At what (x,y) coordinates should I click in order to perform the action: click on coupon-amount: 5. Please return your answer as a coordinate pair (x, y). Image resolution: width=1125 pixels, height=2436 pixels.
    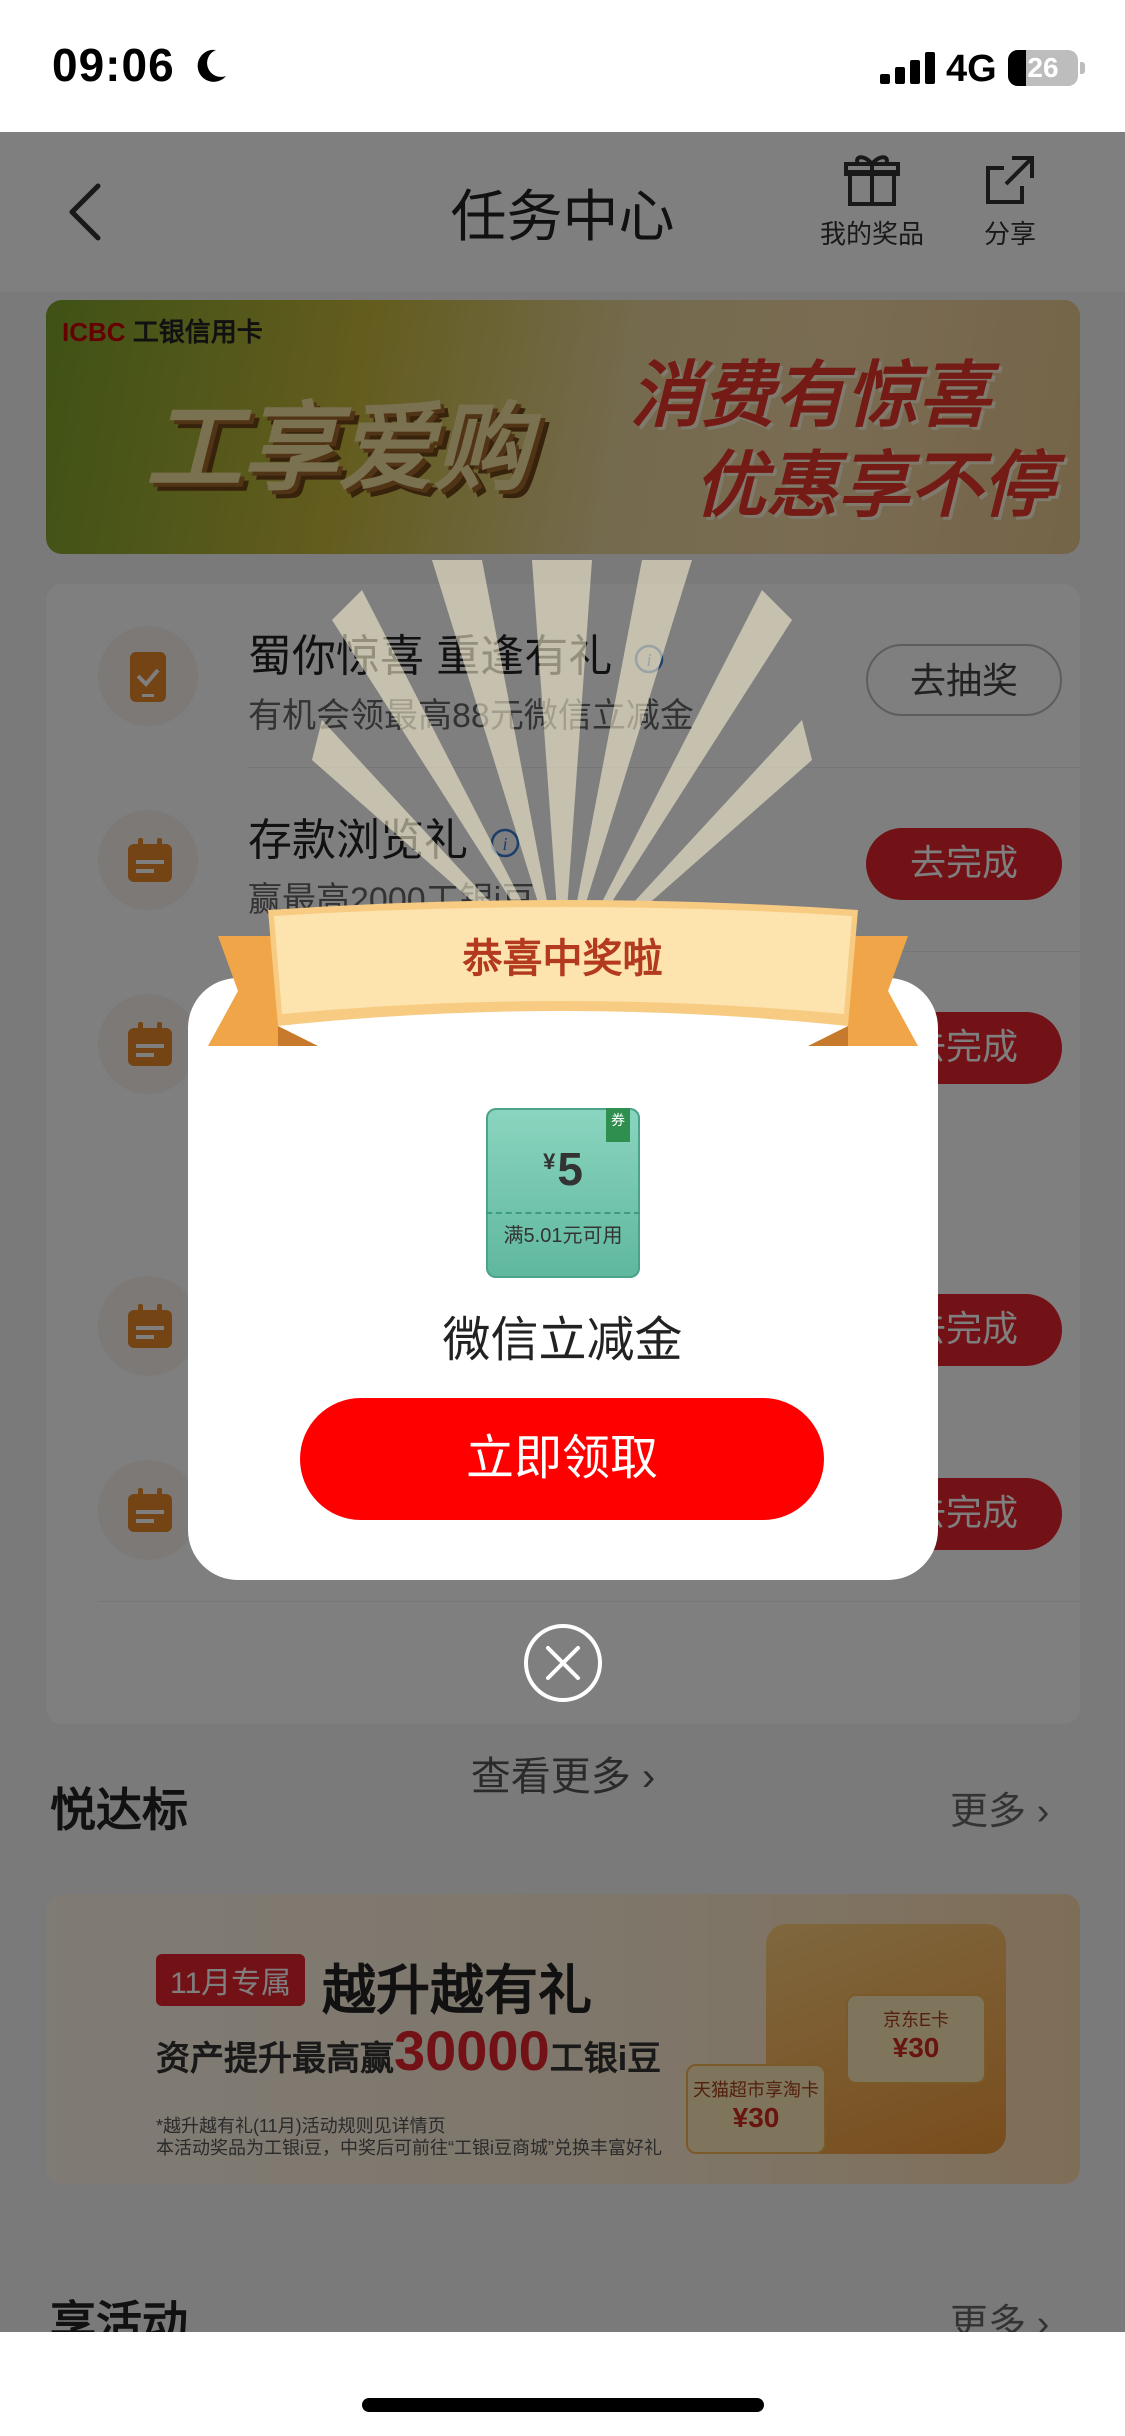
    Looking at the image, I should click on (570, 1169).